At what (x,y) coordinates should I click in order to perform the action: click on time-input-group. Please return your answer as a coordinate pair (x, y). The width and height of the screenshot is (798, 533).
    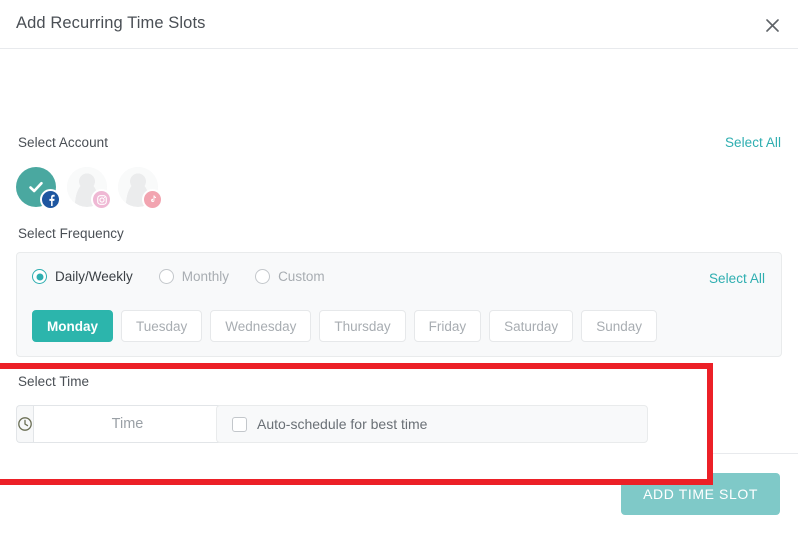
    Looking at the image, I should click on (119, 424).